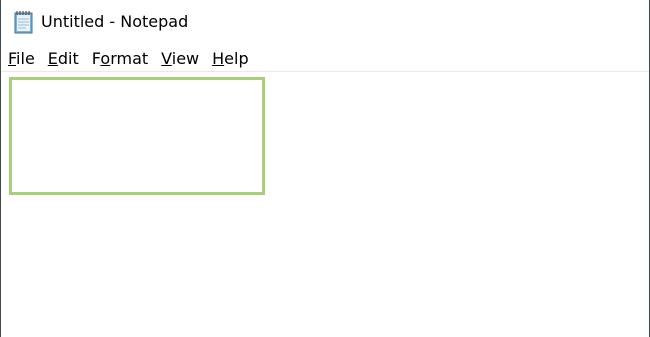 The height and width of the screenshot is (337, 650). What do you see at coordinates (166, 58) in the screenshot?
I see `menu-view-mnemonic: V` at bounding box center [166, 58].